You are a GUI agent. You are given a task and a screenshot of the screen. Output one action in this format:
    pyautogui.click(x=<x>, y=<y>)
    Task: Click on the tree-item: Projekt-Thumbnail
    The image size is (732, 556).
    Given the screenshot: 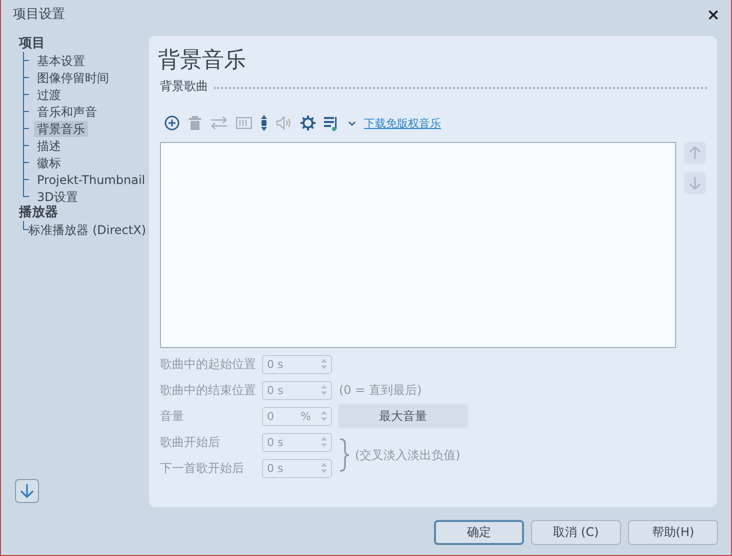 What is the action you would take?
    pyautogui.click(x=91, y=180)
    